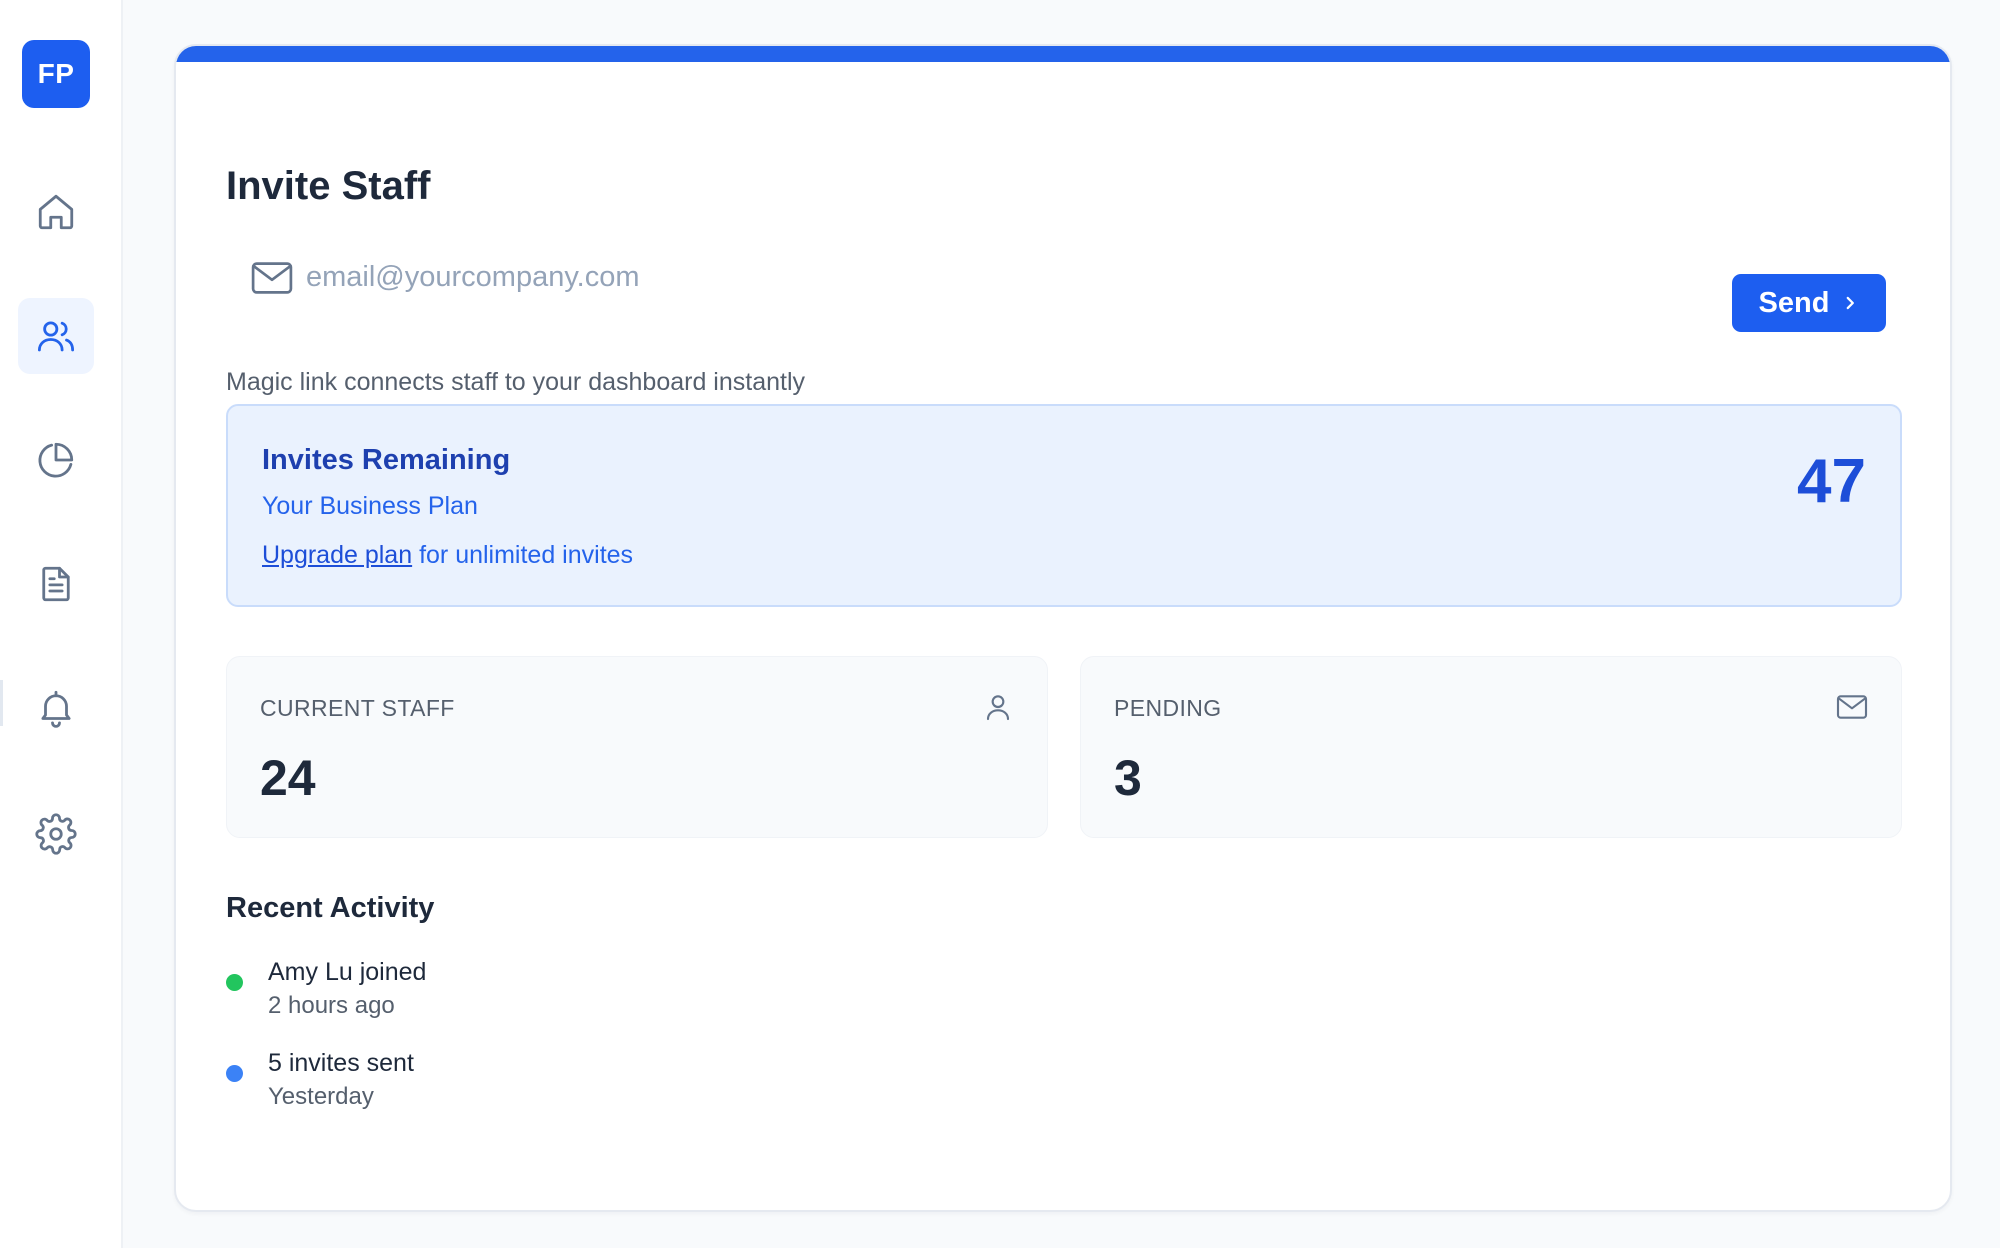  I want to click on stat-value: 3, so click(1128, 778).